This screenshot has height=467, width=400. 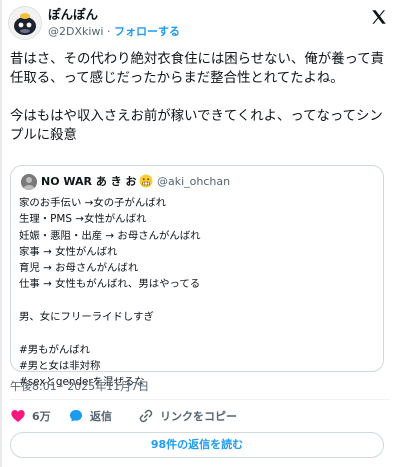 I want to click on left-border, so click(x=1, y=233).